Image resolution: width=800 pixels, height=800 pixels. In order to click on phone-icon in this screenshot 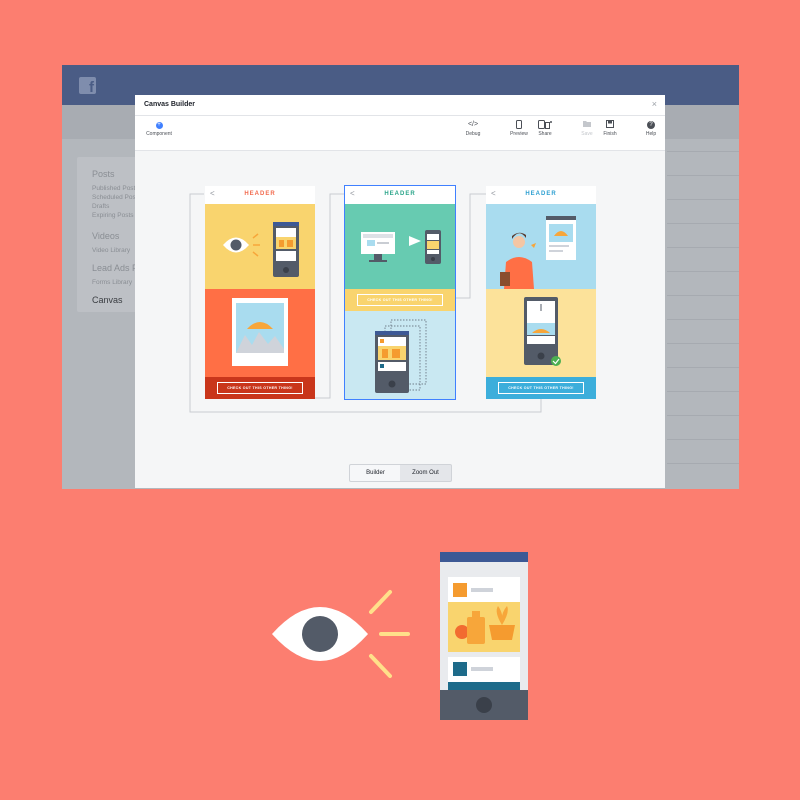, I will do `click(484, 636)`.